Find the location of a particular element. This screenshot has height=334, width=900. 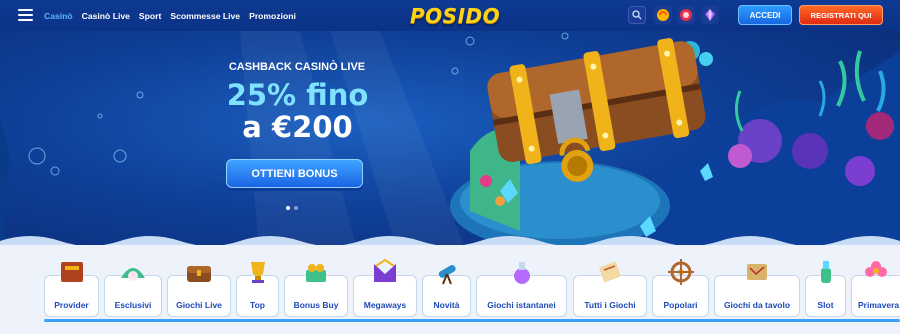

category-label: Primavera is located at coordinates (879, 305).